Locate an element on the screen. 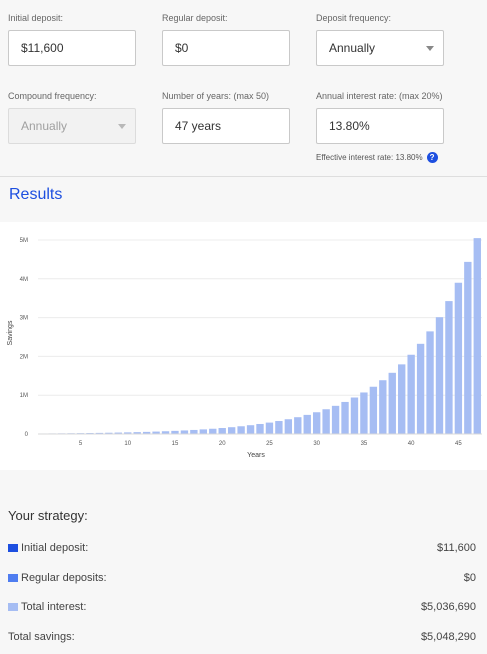  x-tick-label: 35 is located at coordinates (364, 444).